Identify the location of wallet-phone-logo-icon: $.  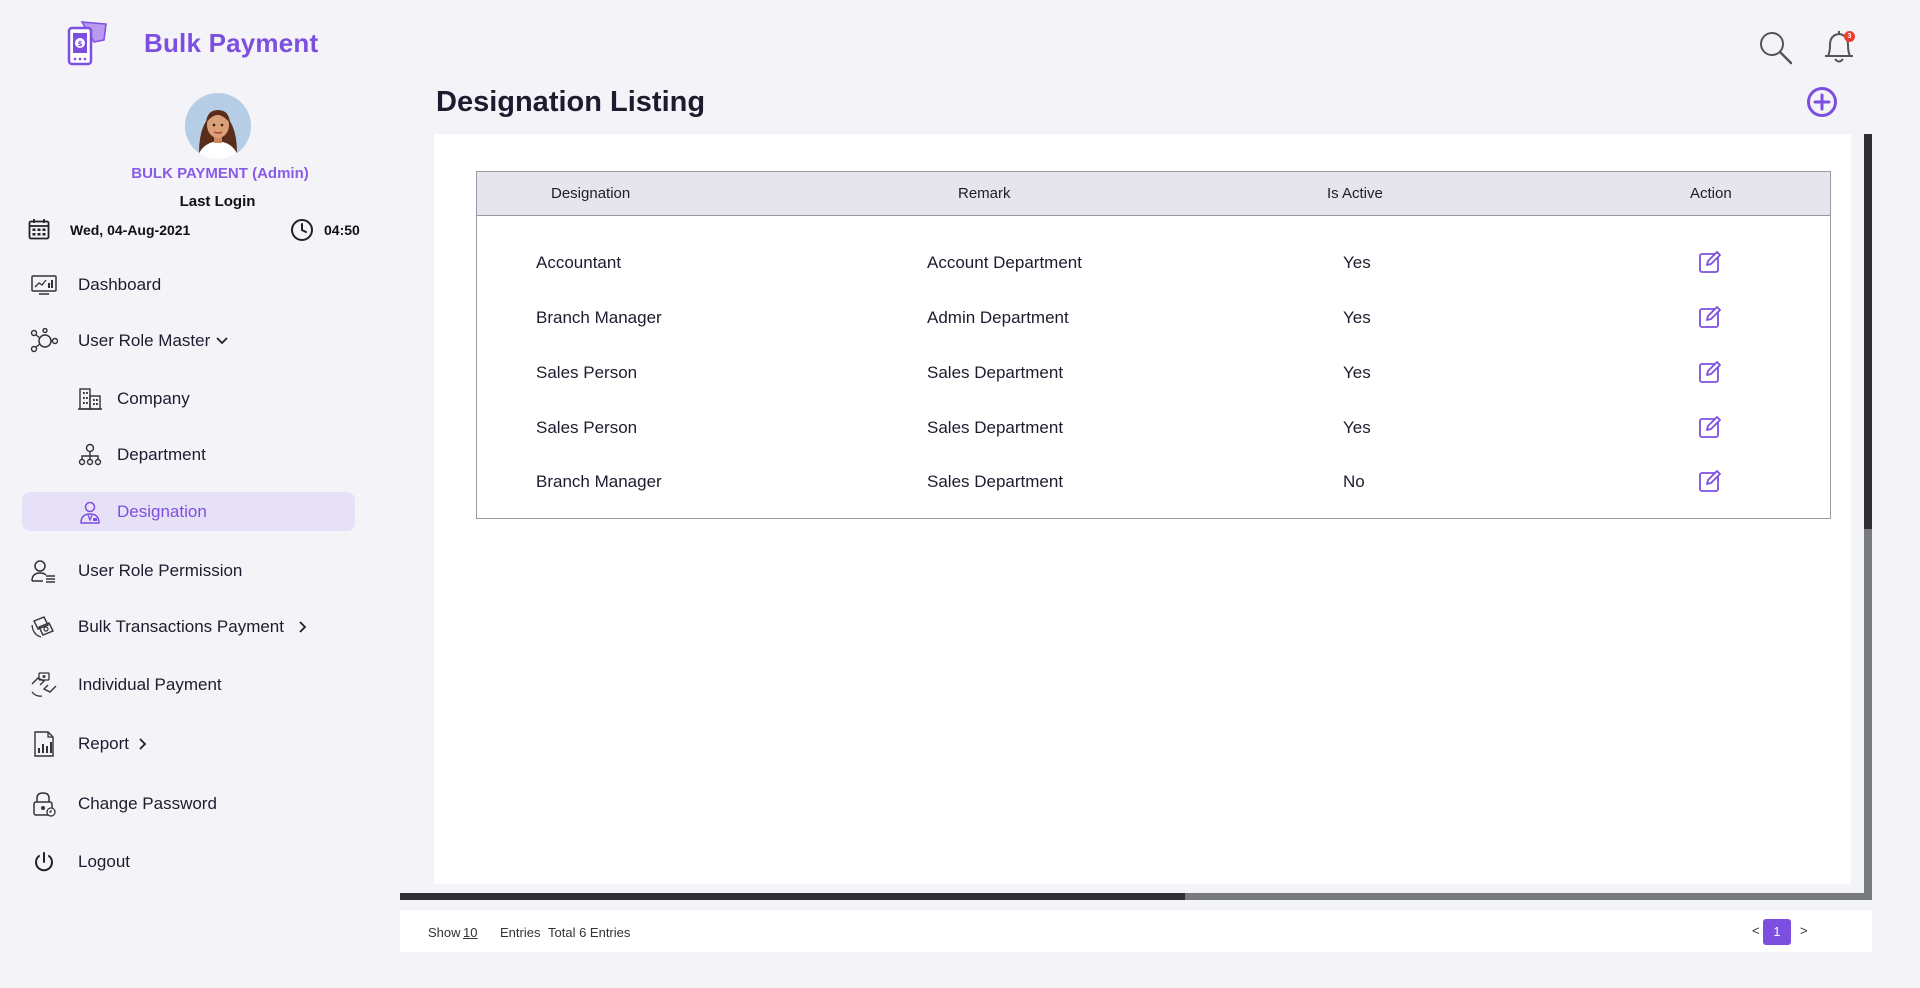
(87, 43).